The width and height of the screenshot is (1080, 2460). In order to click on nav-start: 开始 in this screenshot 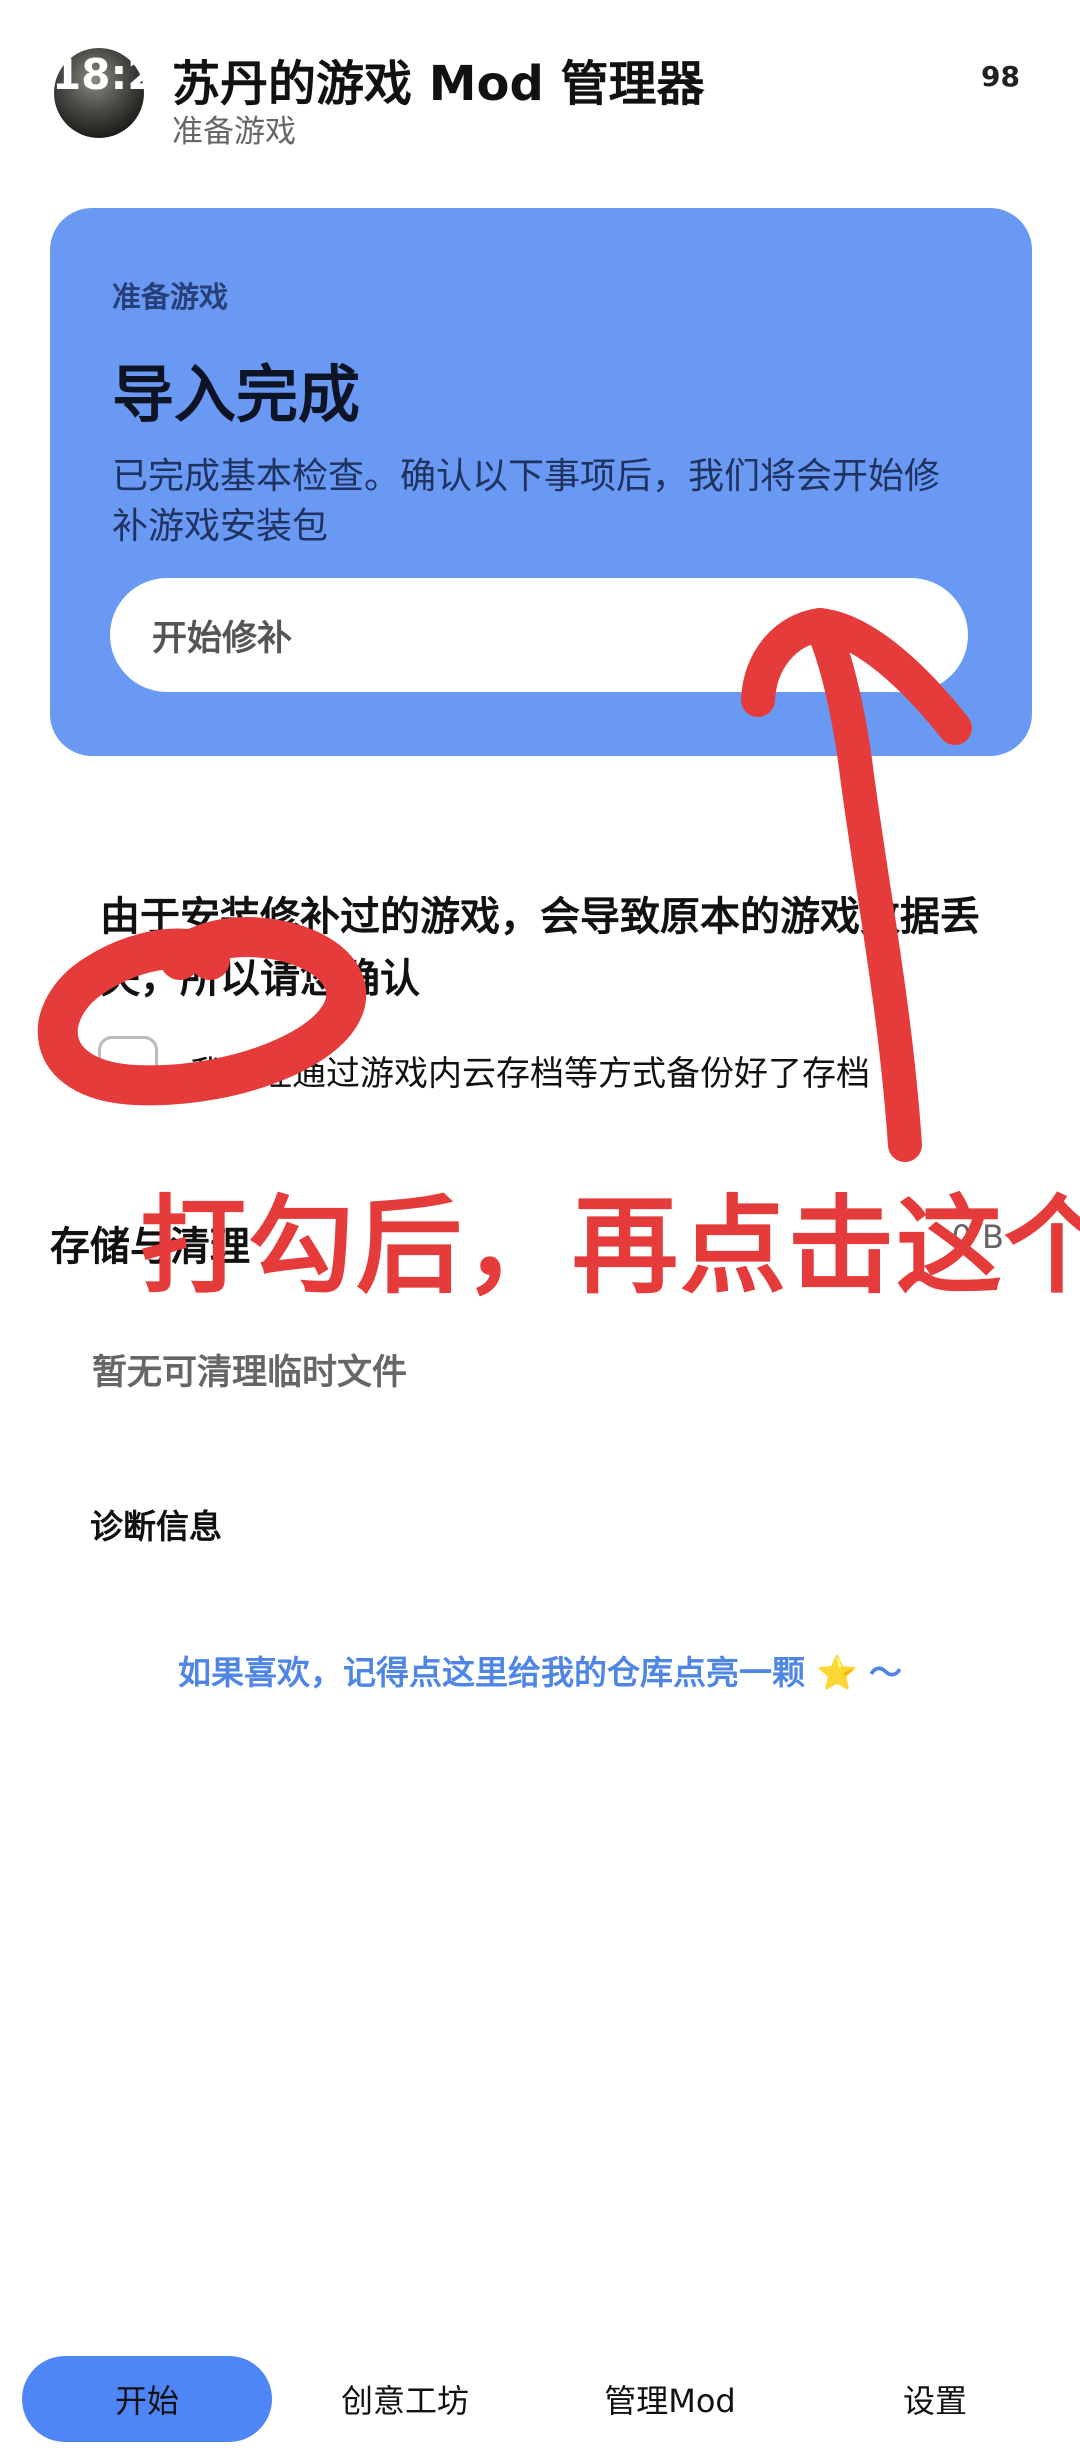, I will do `click(147, 2399)`.